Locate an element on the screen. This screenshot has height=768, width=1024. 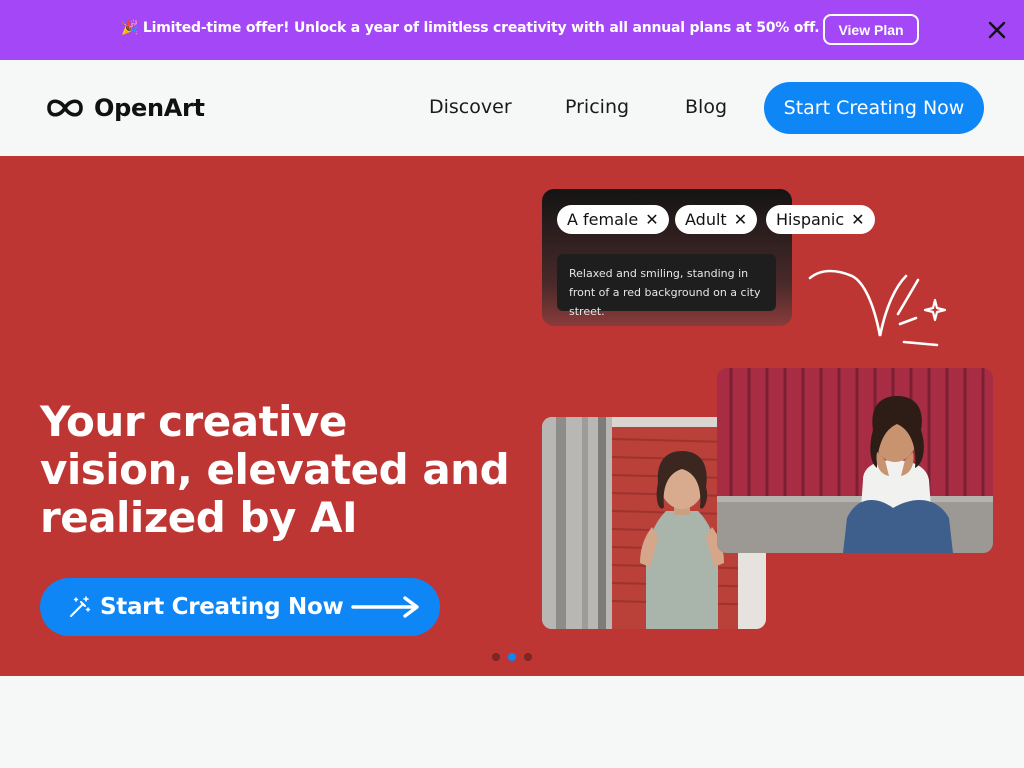
close-icon is located at coordinates (997, 30).